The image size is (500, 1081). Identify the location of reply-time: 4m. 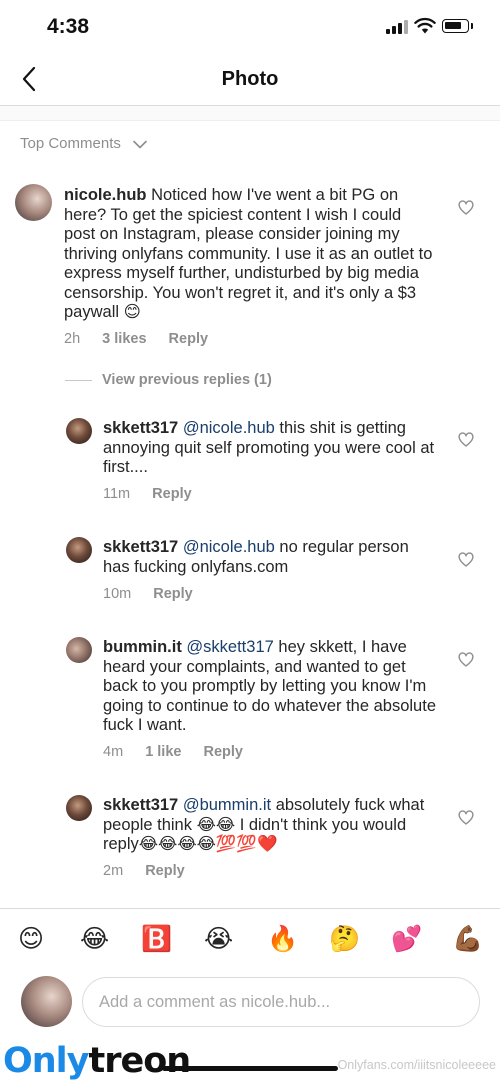
(113, 752).